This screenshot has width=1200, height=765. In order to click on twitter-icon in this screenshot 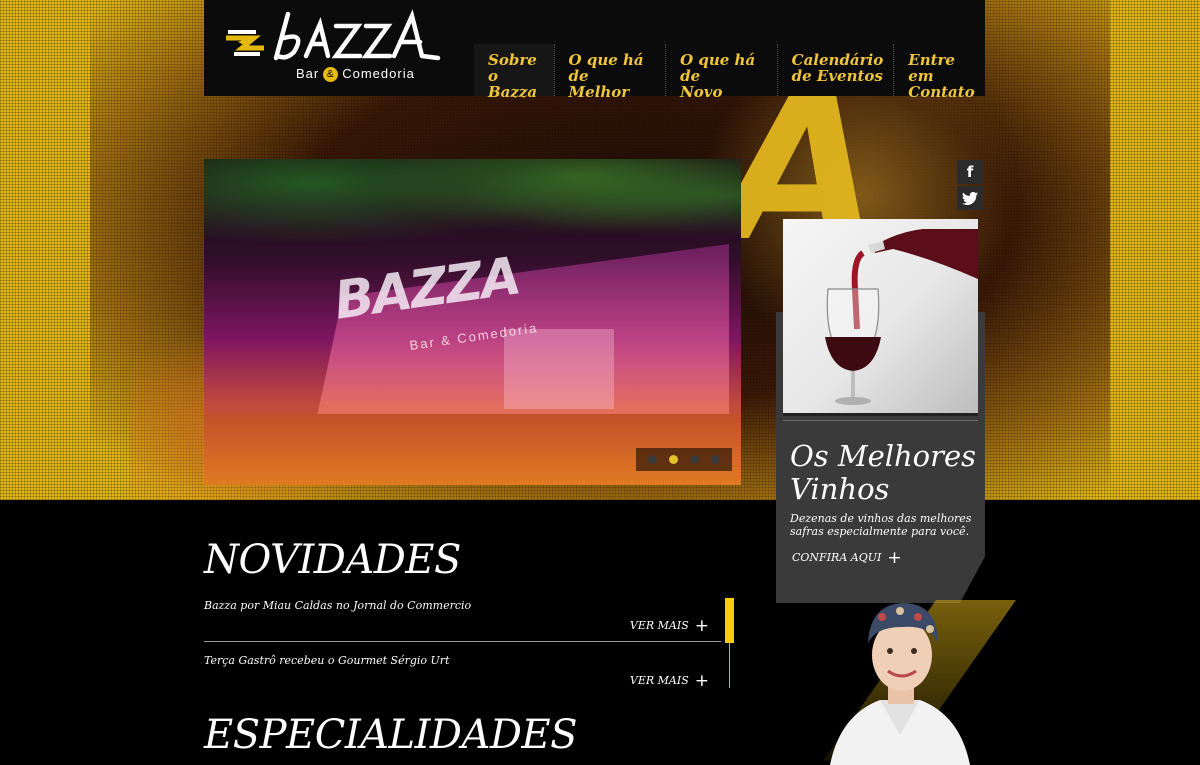, I will do `click(970, 198)`.